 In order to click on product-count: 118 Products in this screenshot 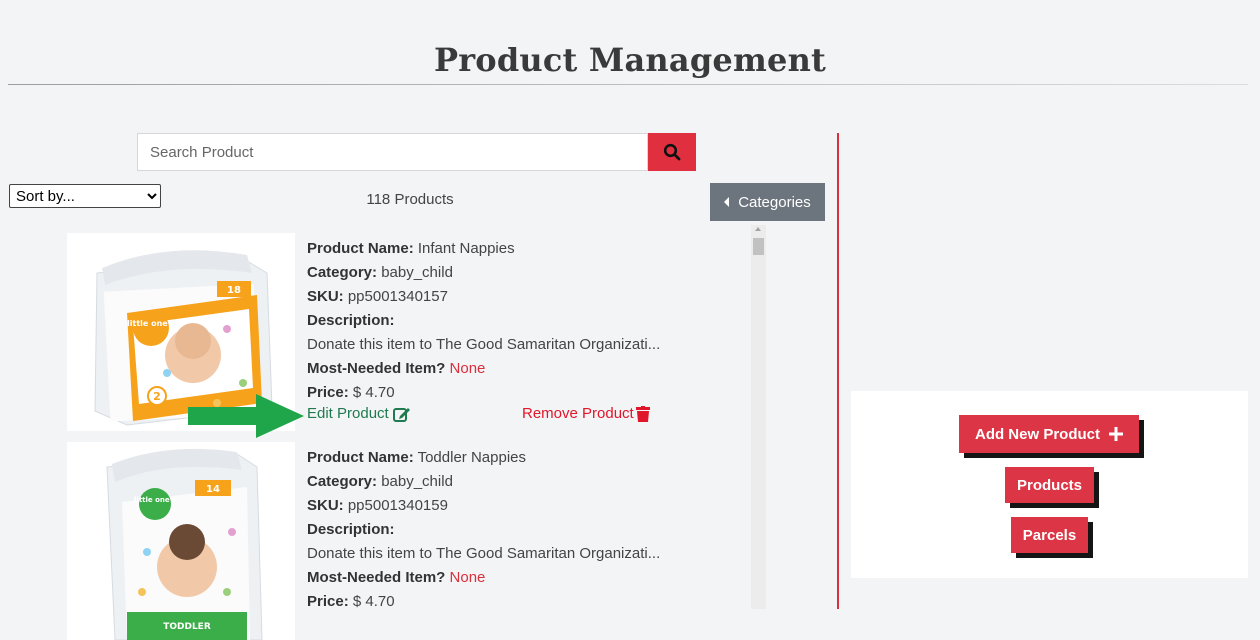, I will do `click(410, 199)`.